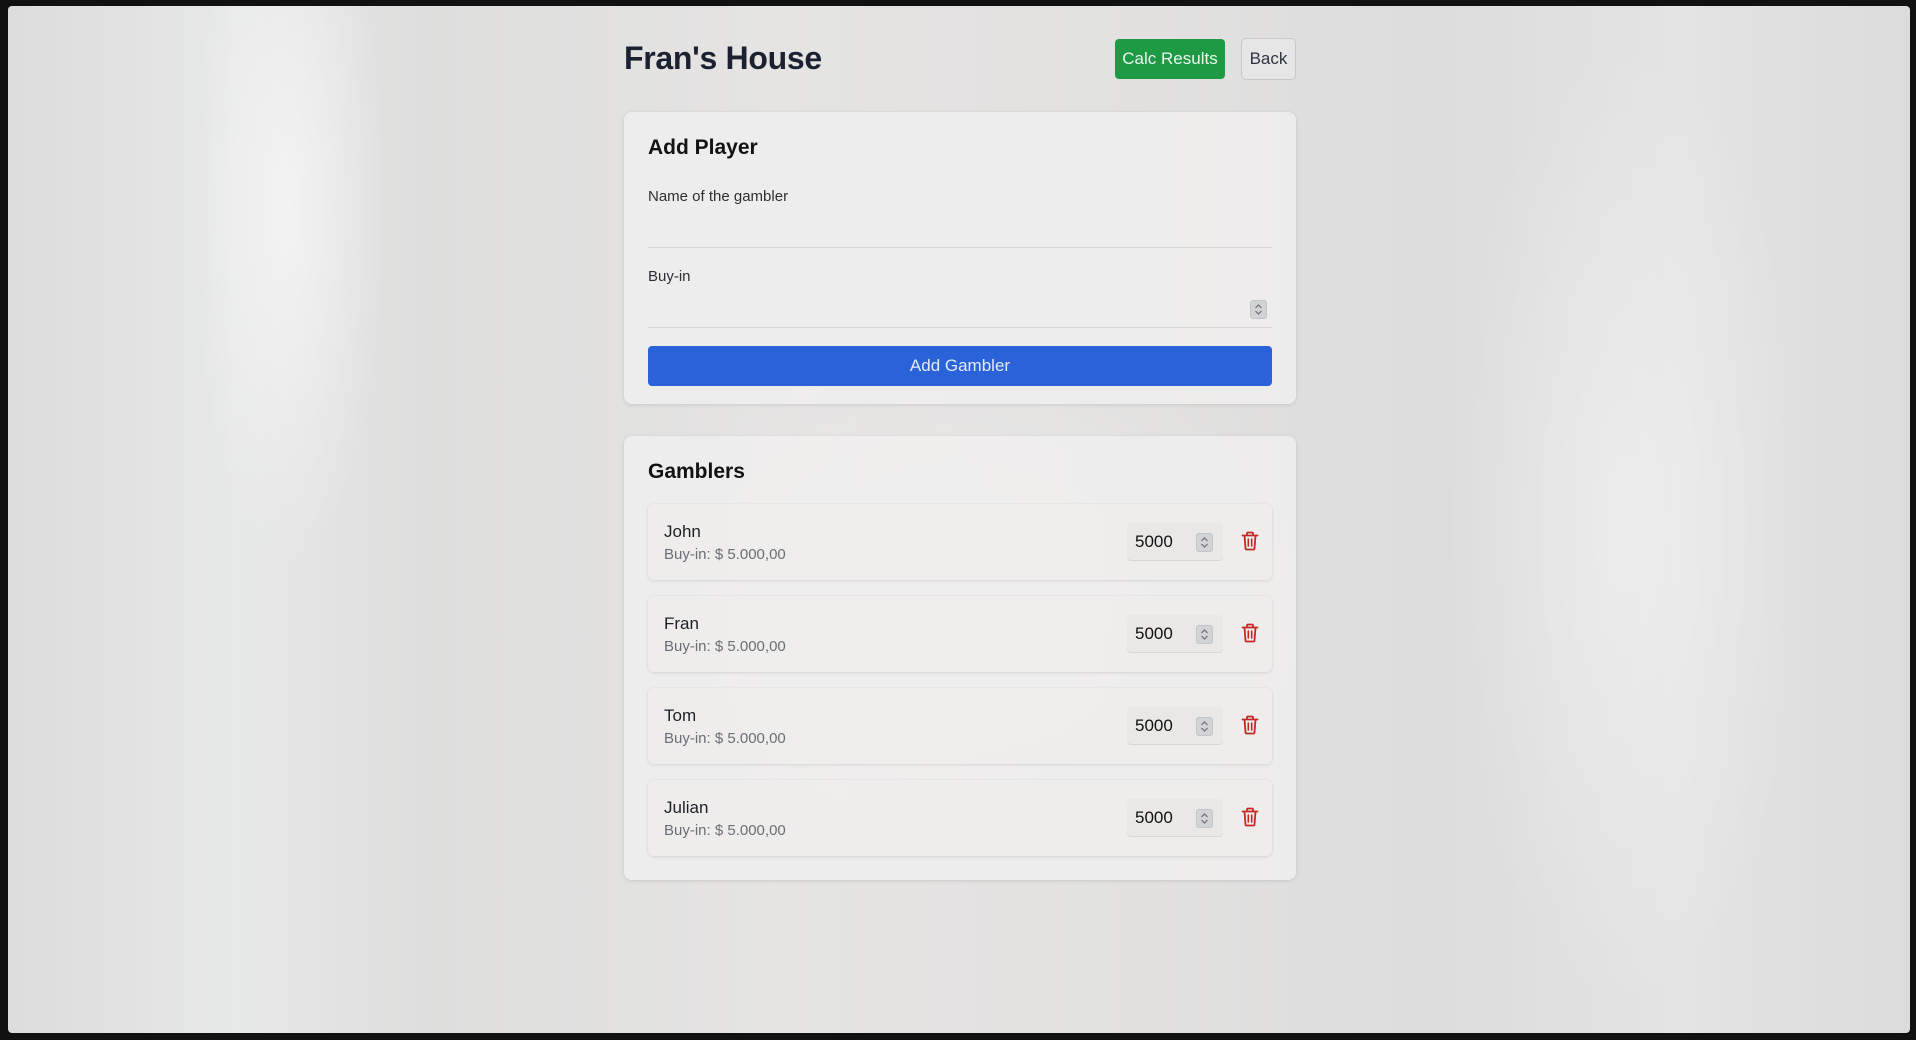 The width and height of the screenshot is (1916, 1040). I want to click on gambler-name: Fran, so click(681, 623).